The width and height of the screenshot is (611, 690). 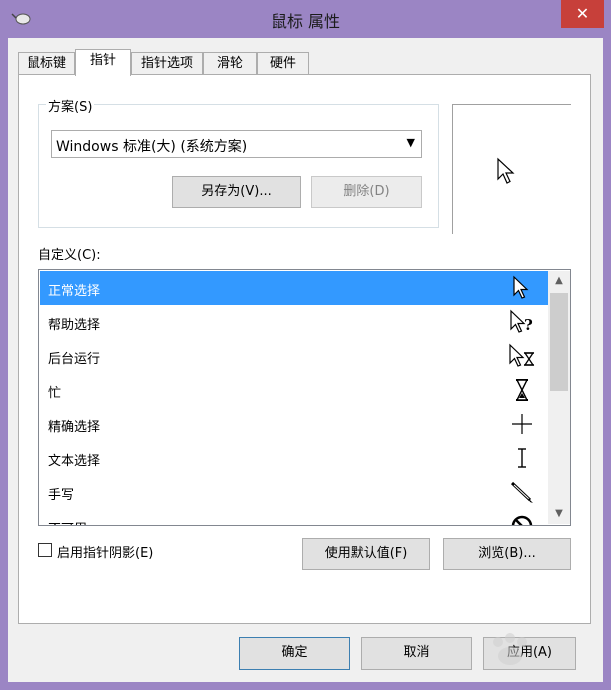 What do you see at coordinates (294, 322) in the screenshot?
I see `list-item: 帮助选择 ?` at bounding box center [294, 322].